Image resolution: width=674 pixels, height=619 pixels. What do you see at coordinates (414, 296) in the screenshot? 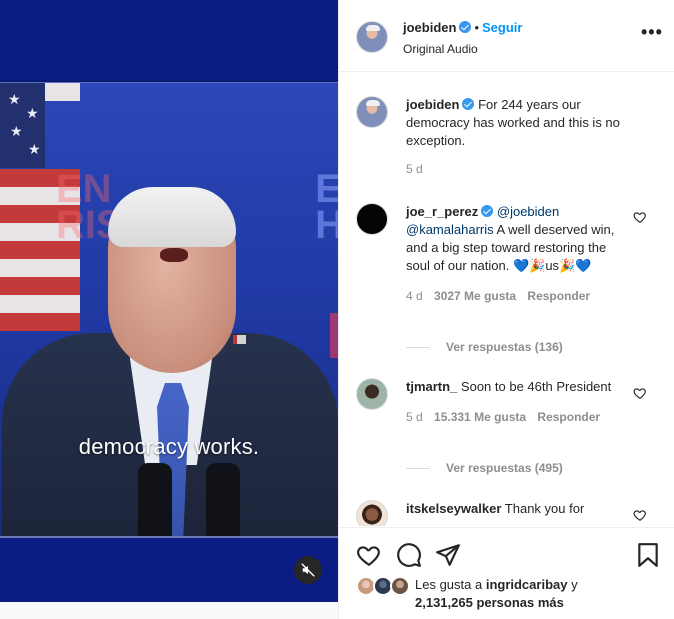
I see `comment-time: 4 d` at bounding box center [414, 296].